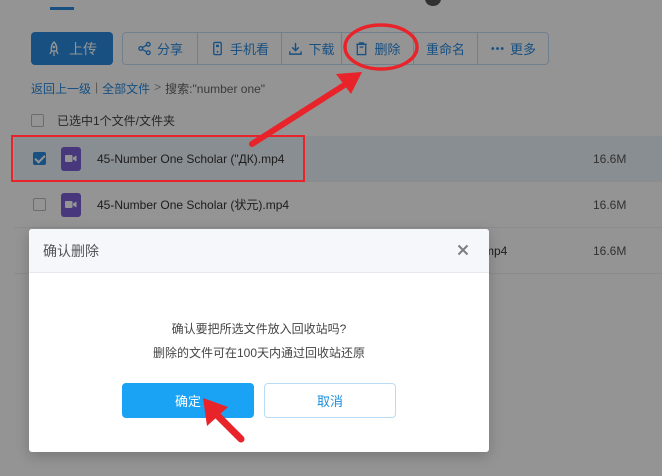 Image resolution: width=662 pixels, height=476 pixels. I want to click on cancel-button: 取消, so click(330, 400).